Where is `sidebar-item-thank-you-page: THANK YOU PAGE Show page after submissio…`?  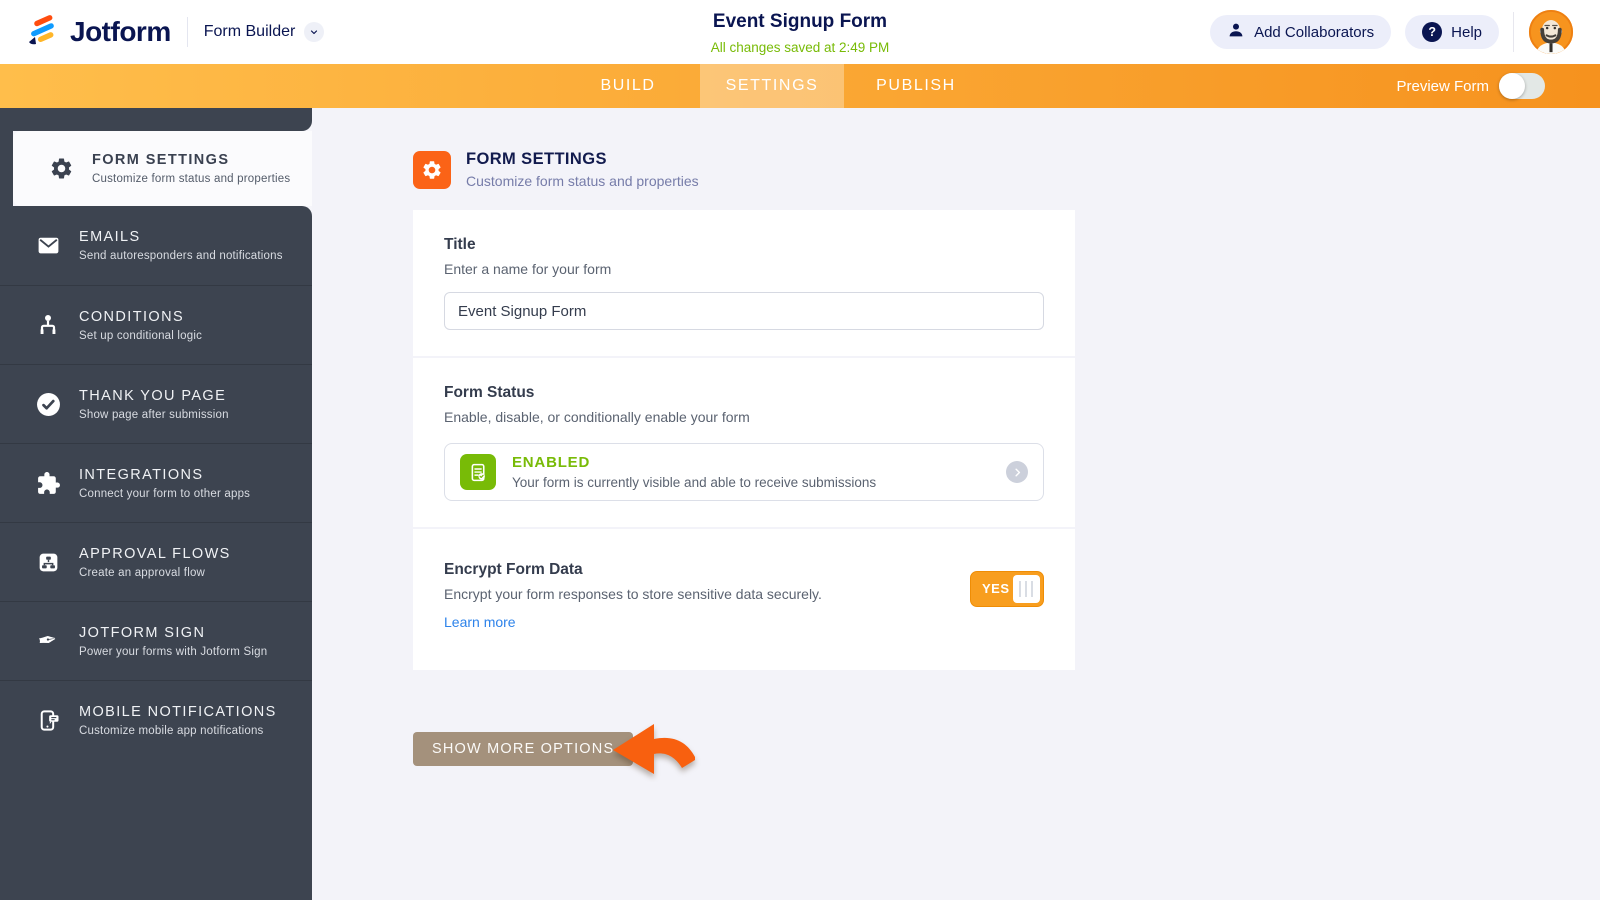 sidebar-item-thank-you-page: THANK YOU PAGE Show page after submissio… is located at coordinates (156, 403).